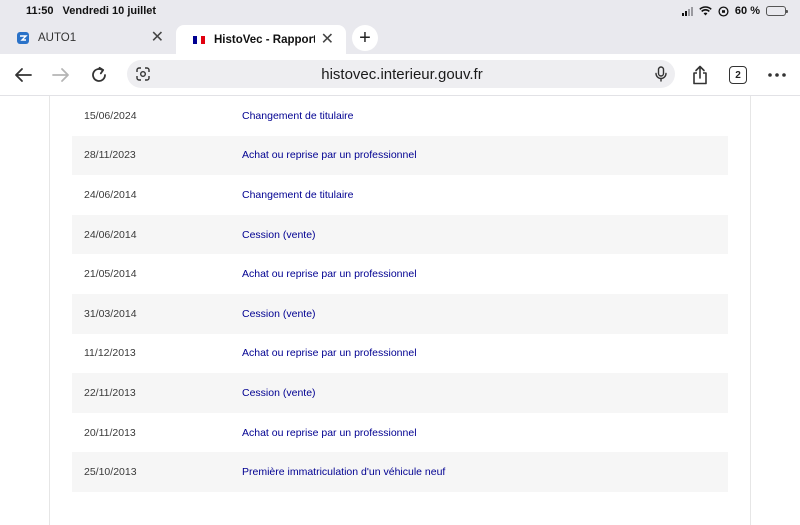  I want to click on browser-toolbar: histovec.interieur.gouv.fr 2, so click(400, 75).